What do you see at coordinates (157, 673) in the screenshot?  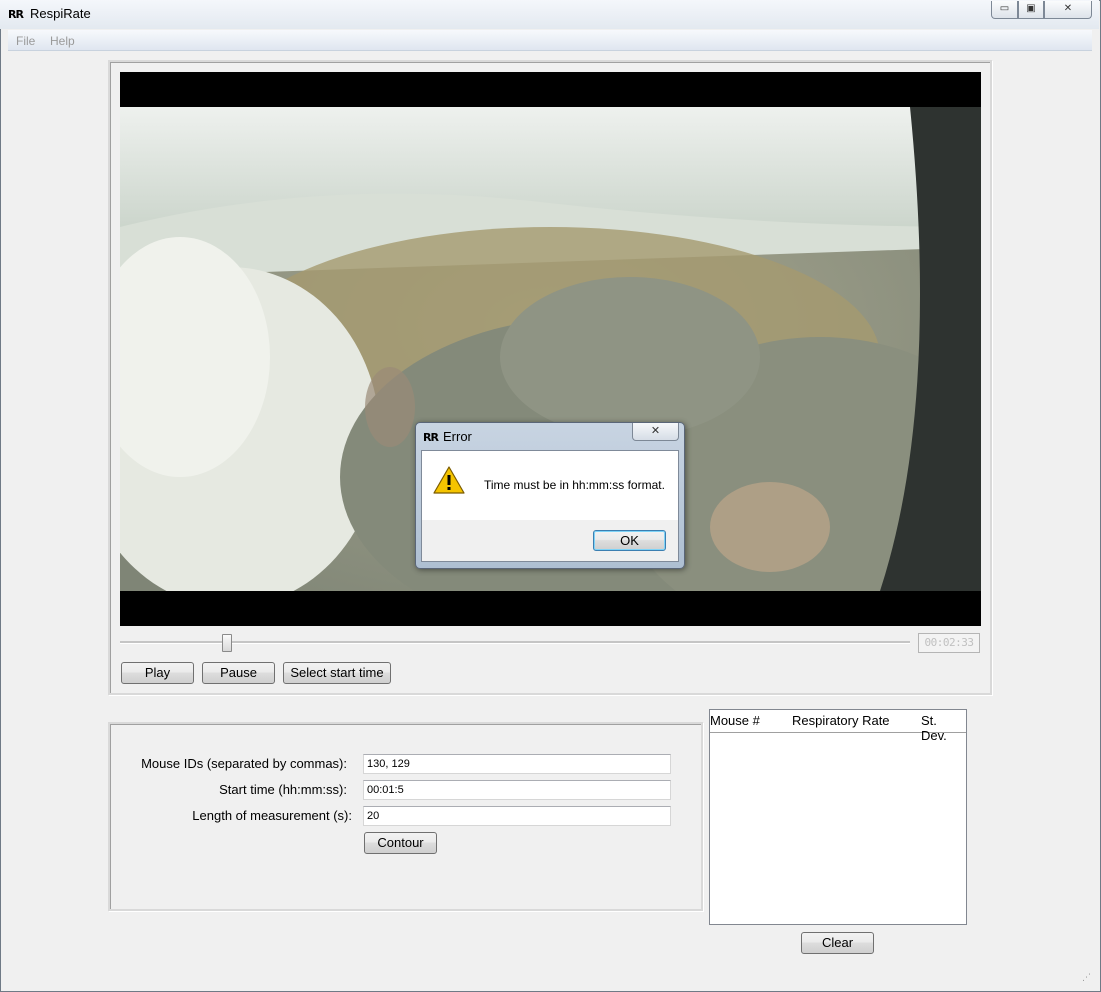 I see `play-button: Play` at bounding box center [157, 673].